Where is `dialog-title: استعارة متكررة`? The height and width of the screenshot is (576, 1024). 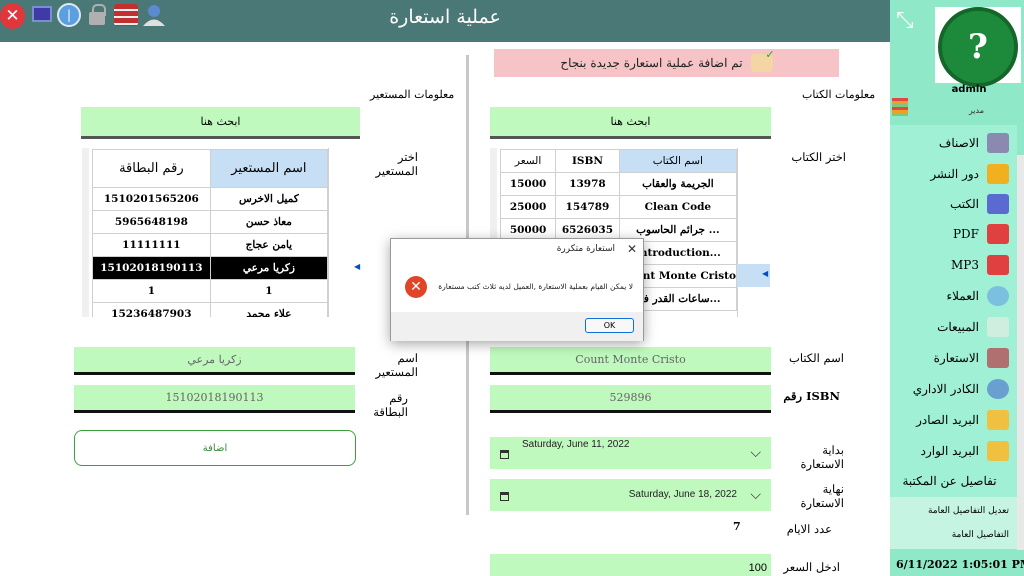 dialog-title: استعارة متكررة is located at coordinates (585, 249).